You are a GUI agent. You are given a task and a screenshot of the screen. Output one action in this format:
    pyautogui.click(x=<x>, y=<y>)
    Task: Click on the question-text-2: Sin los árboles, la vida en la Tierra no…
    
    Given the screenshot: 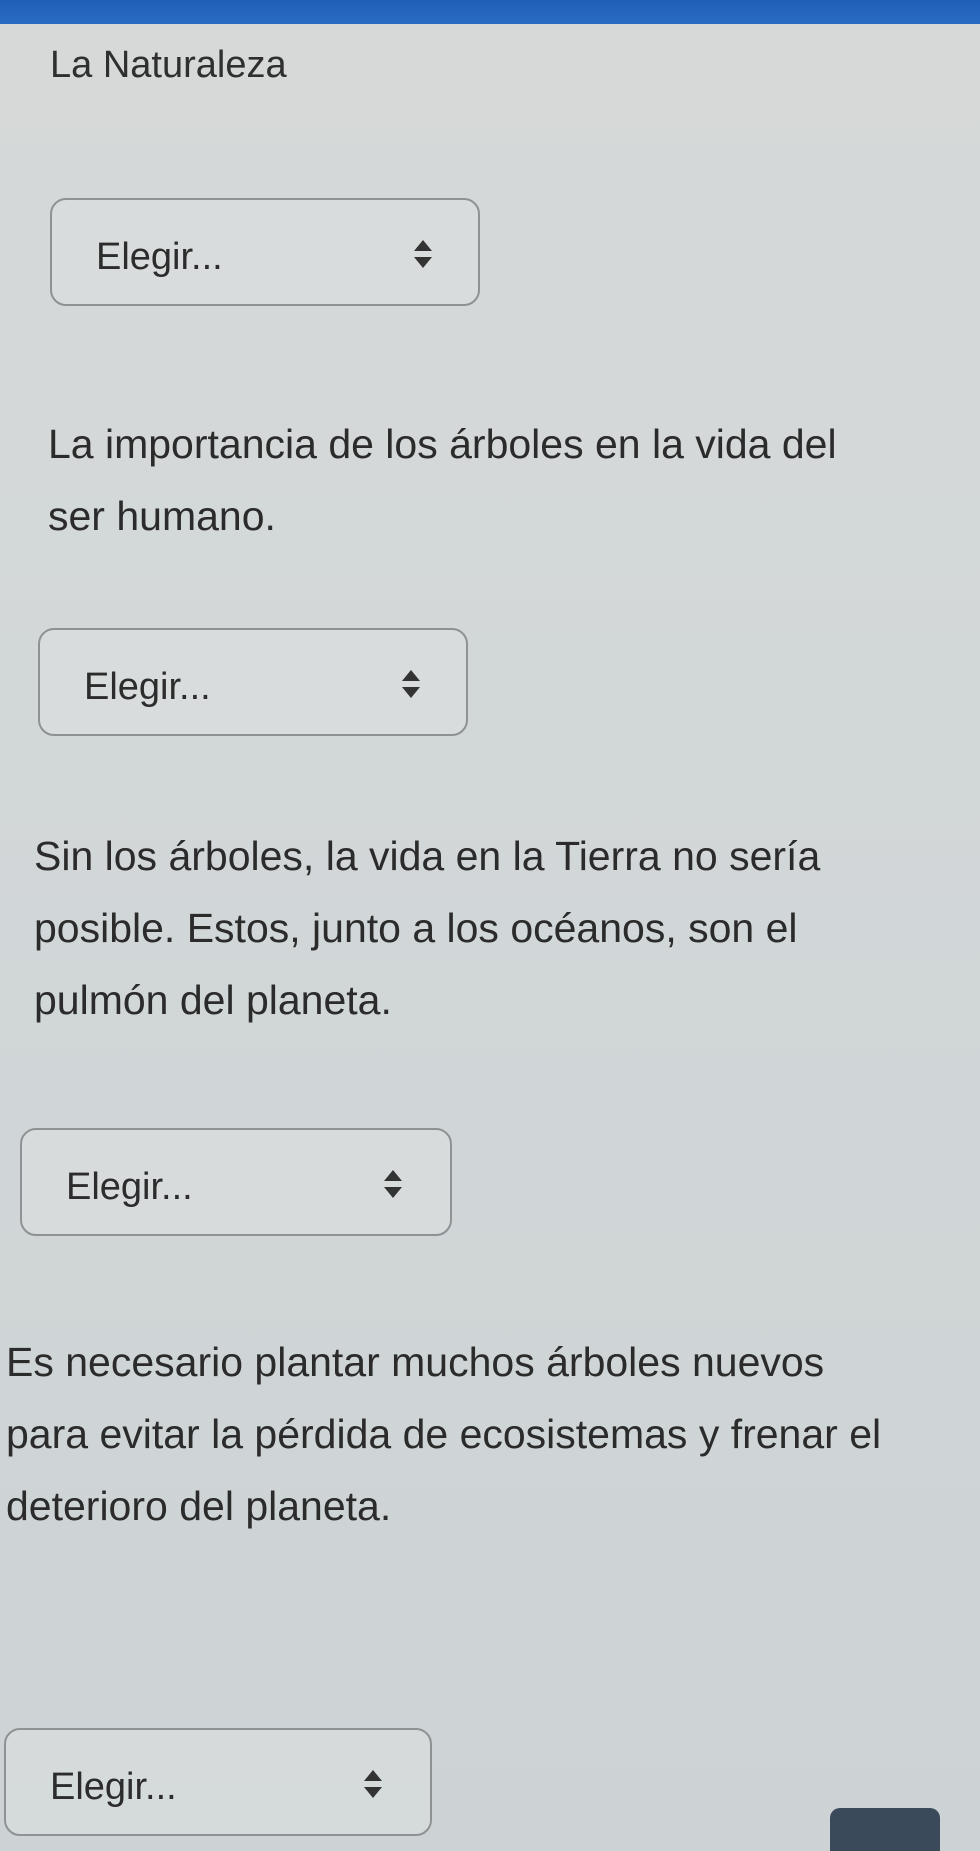 What is the action you would take?
    pyautogui.click(x=427, y=928)
    